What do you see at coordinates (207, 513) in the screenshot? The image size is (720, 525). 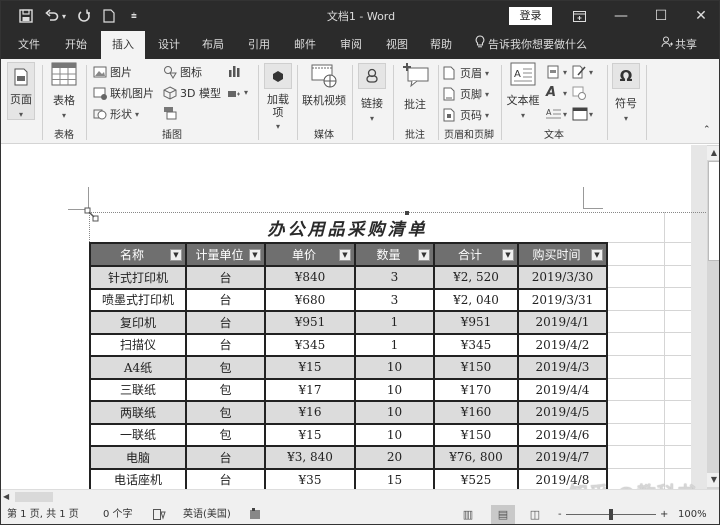 I see `language: 英语(美国)` at bounding box center [207, 513].